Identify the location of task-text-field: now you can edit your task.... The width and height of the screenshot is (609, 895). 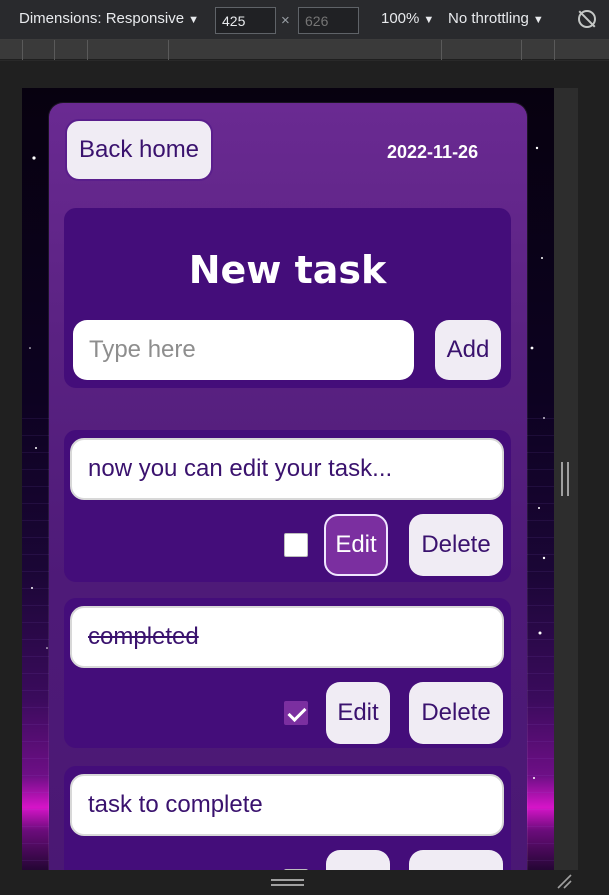
(287, 469).